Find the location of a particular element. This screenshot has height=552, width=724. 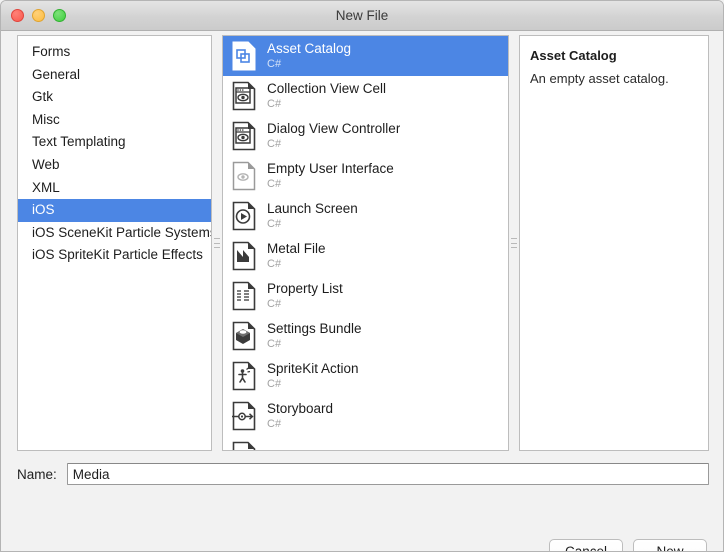

titlebar: New File is located at coordinates (362, 16).